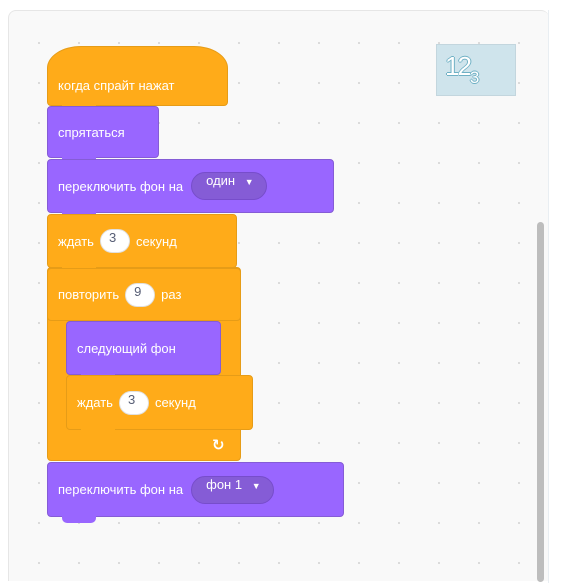 This screenshot has height=583, width=564. What do you see at coordinates (171, 294) in the screenshot?
I see `repeat-suffix: раз` at bounding box center [171, 294].